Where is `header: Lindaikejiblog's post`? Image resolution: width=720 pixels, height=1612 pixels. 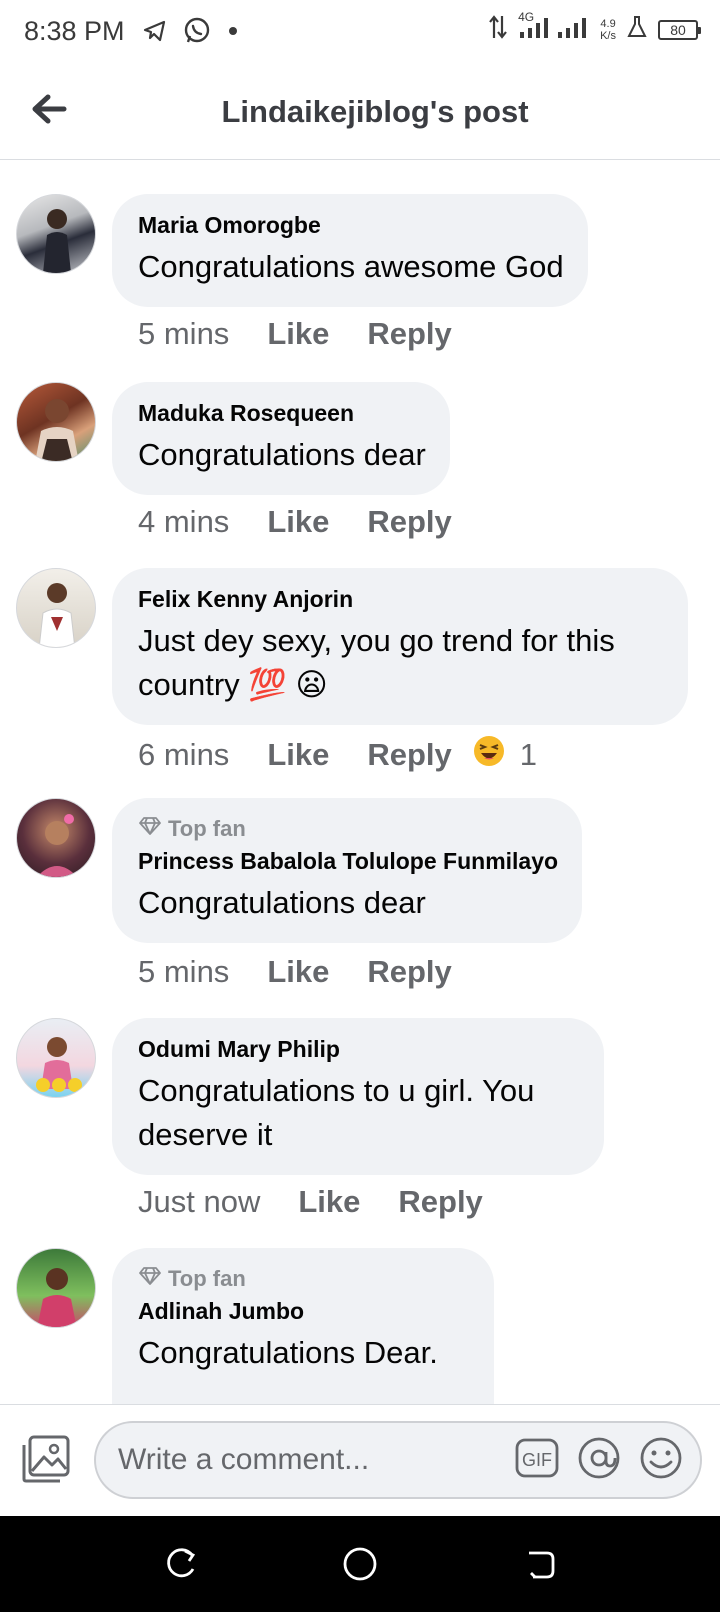 header: Lindaikejiblog's post is located at coordinates (360, 112).